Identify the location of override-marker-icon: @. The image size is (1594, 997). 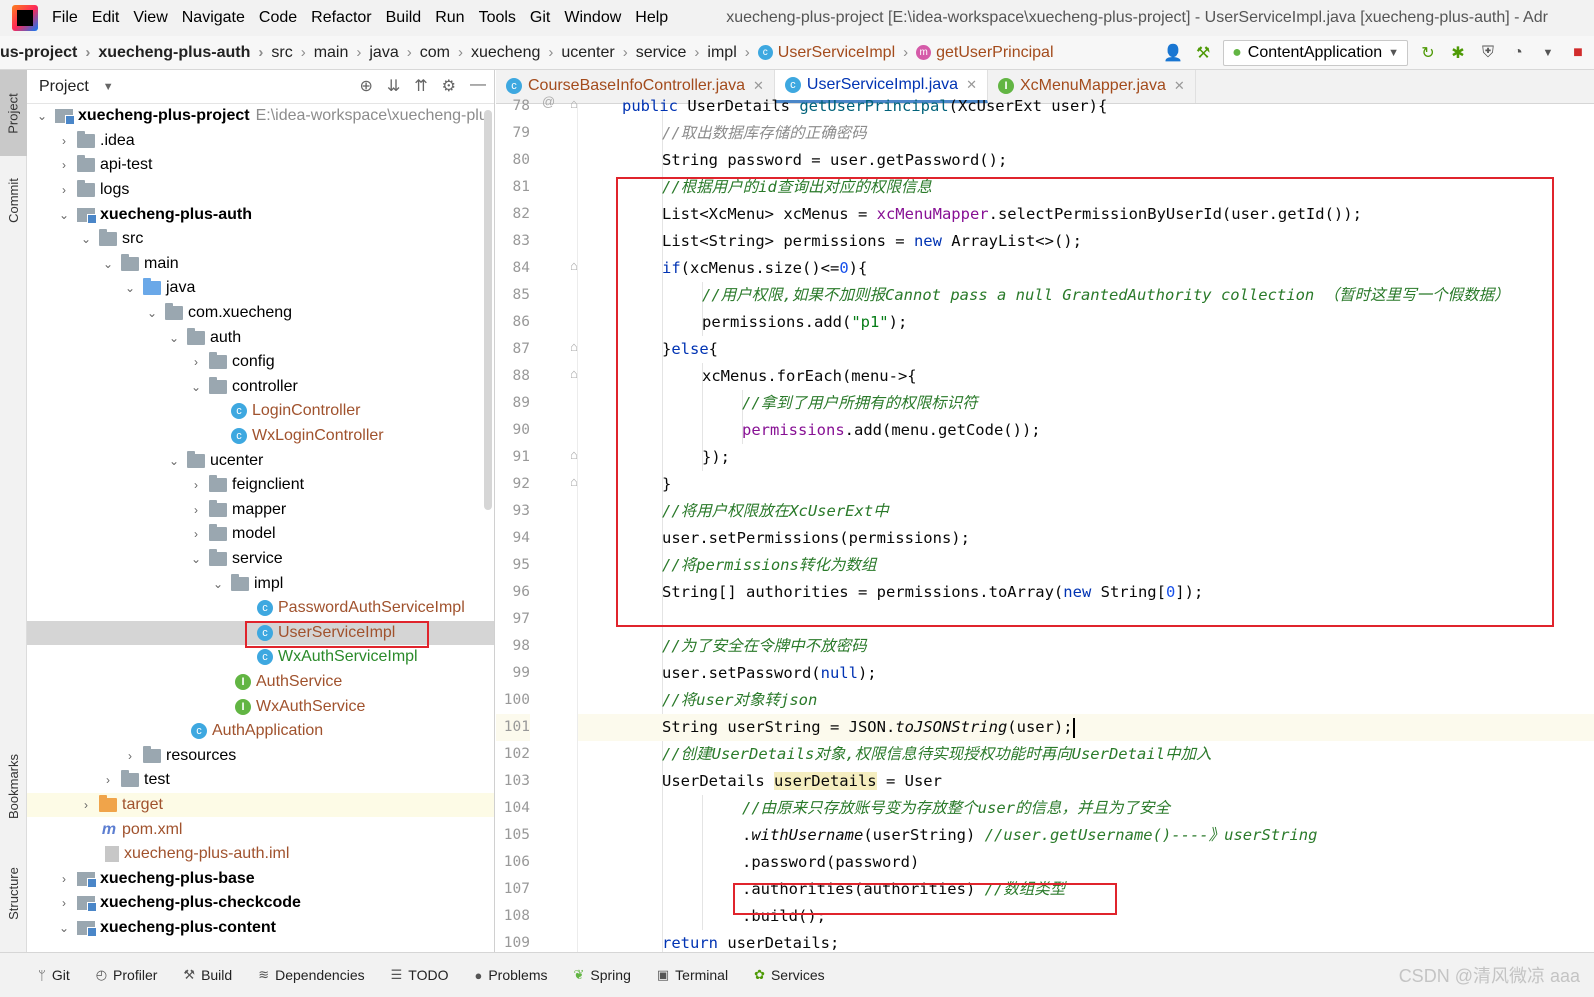
(548, 101).